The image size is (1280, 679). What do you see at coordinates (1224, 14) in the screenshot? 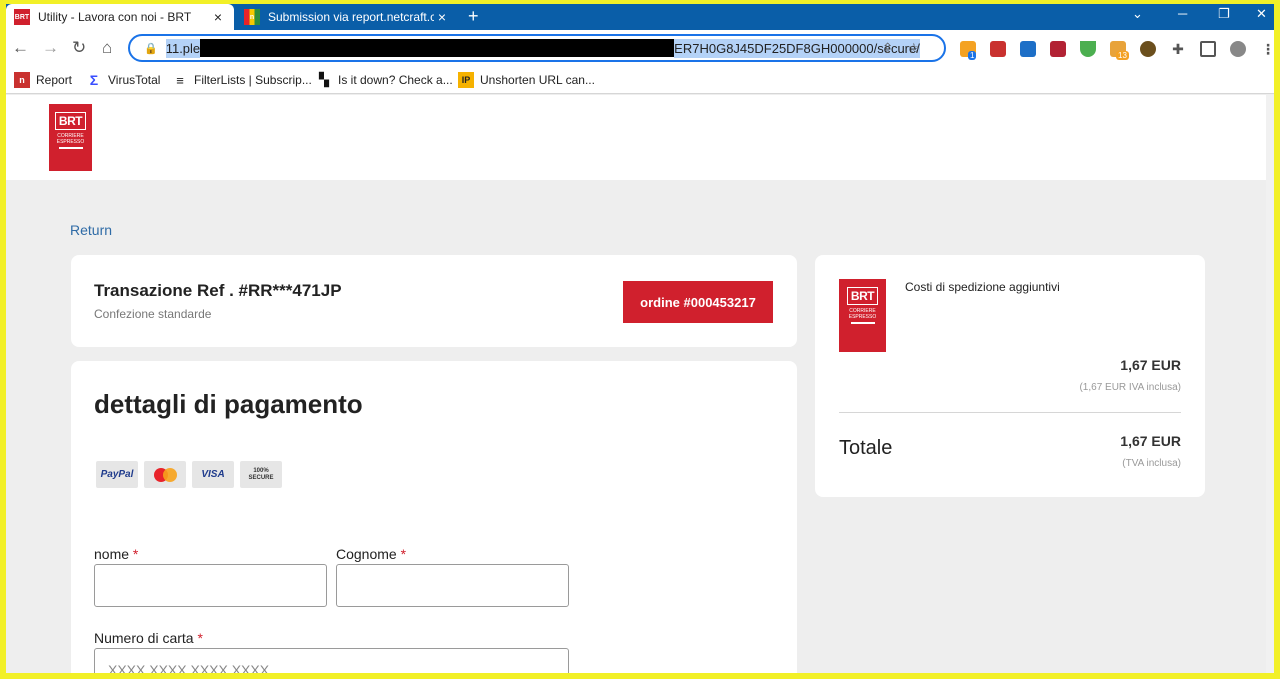
I see `restore-button: ❐` at bounding box center [1224, 14].